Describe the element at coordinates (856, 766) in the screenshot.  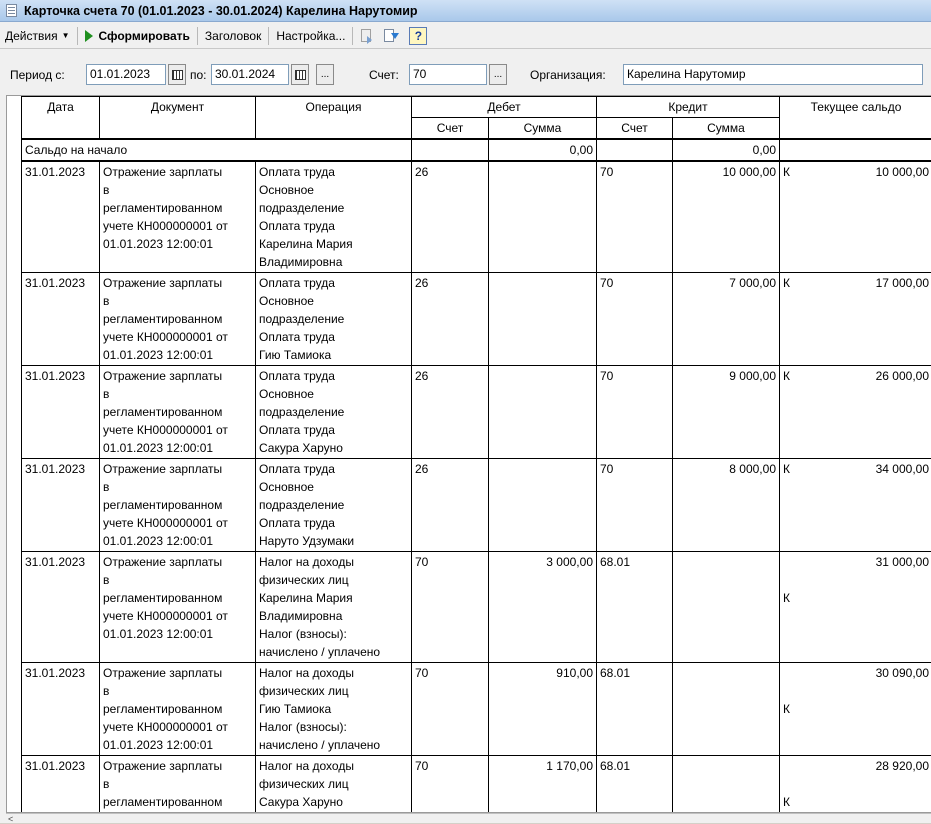
I see `balance-value: 28 920,00` at that location.